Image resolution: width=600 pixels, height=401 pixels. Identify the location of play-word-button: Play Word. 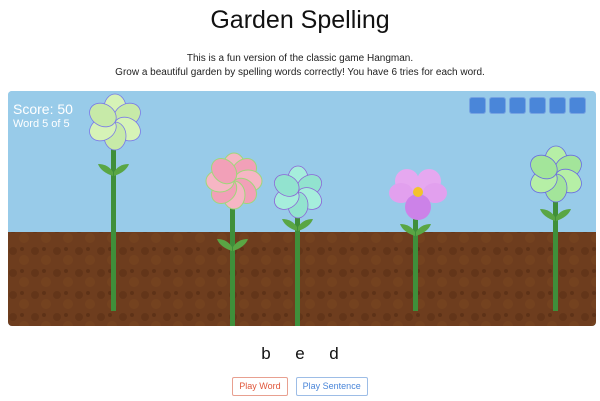
(260, 386).